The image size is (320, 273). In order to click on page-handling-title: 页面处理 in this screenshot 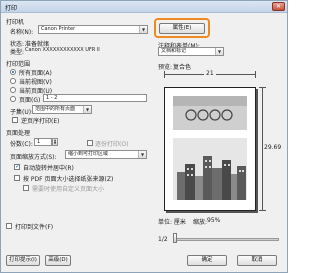, I will do `click(18, 133)`.